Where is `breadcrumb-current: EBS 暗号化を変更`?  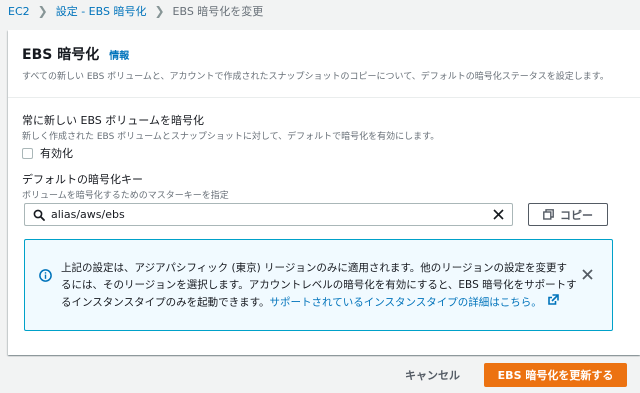
breadcrumb-current: EBS 暗号化を変更 is located at coordinates (218, 11).